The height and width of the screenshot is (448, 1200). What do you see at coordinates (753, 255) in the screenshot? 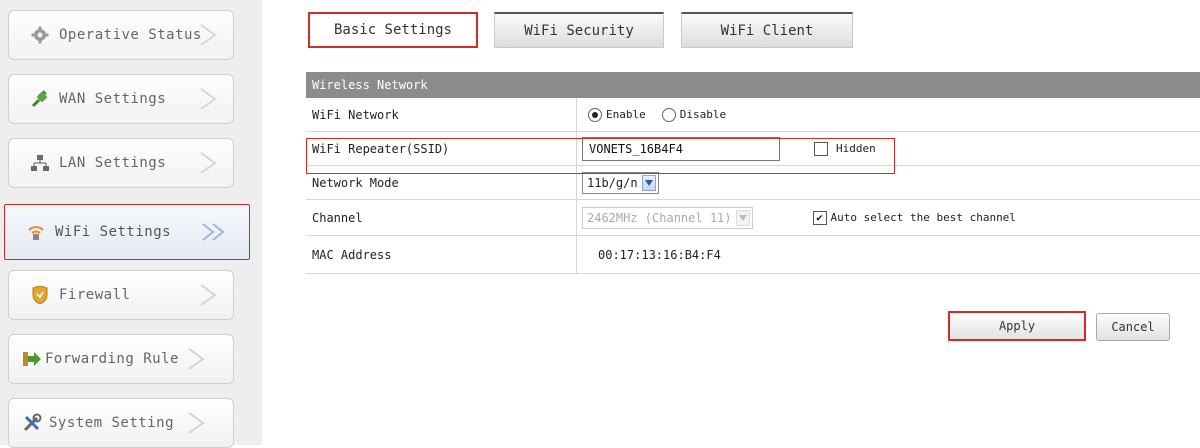
I see `mac-address-row: MAC Address 00:17:13:16:B4:F4` at bounding box center [753, 255].